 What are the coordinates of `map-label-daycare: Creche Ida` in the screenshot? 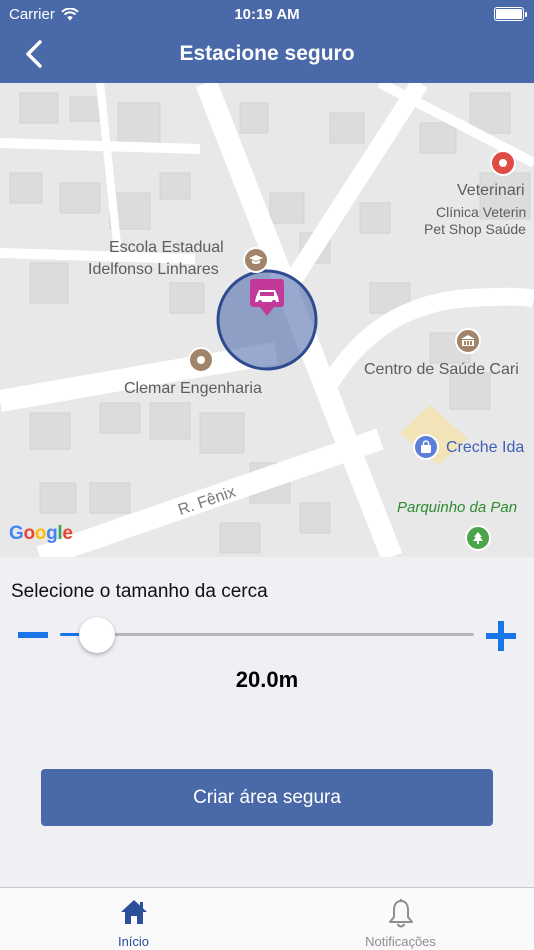 It's located at (485, 447).